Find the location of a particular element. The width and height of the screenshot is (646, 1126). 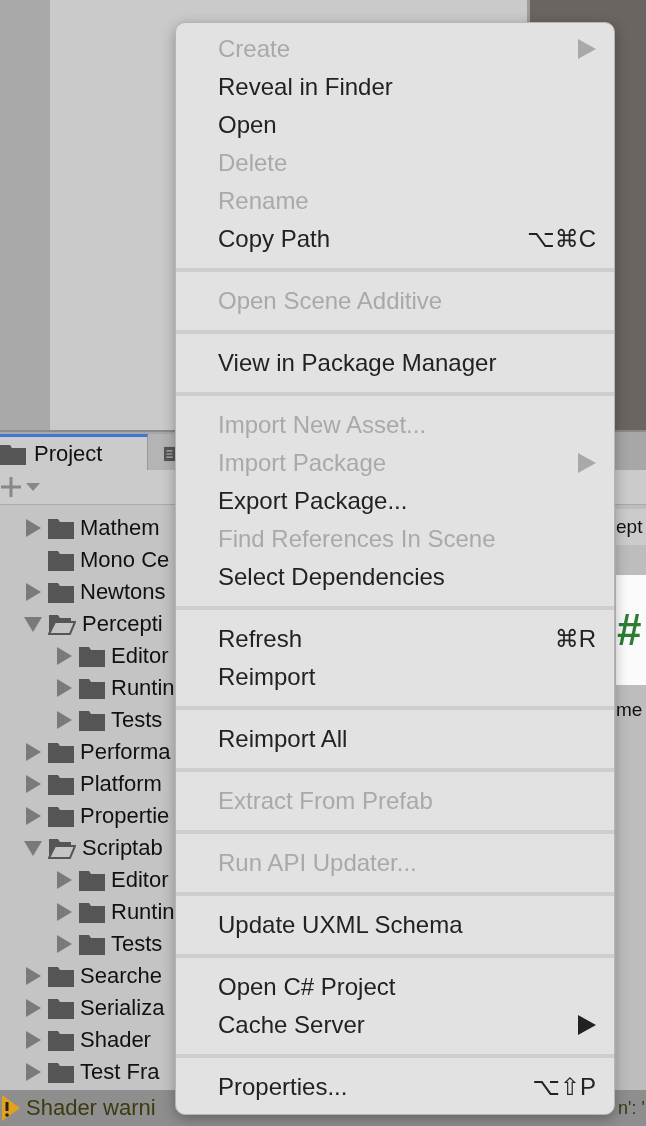

asset-thumbnail: # is located at coordinates (631, 630).